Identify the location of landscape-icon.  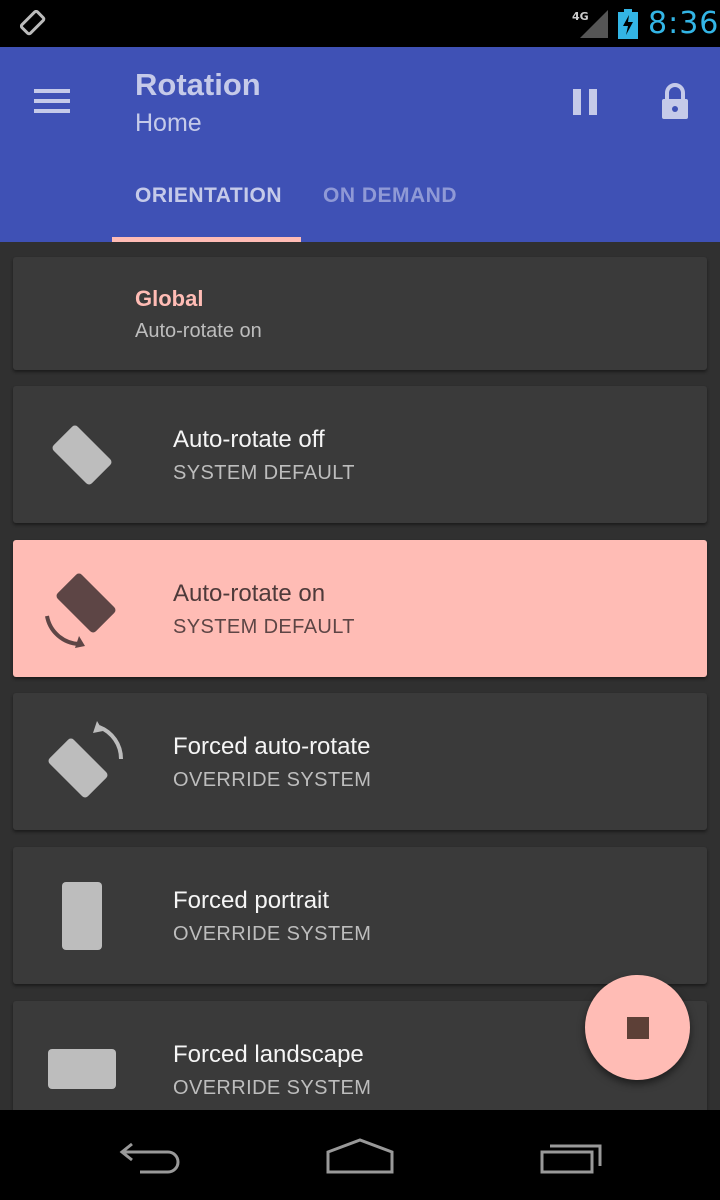
(82, 1069).